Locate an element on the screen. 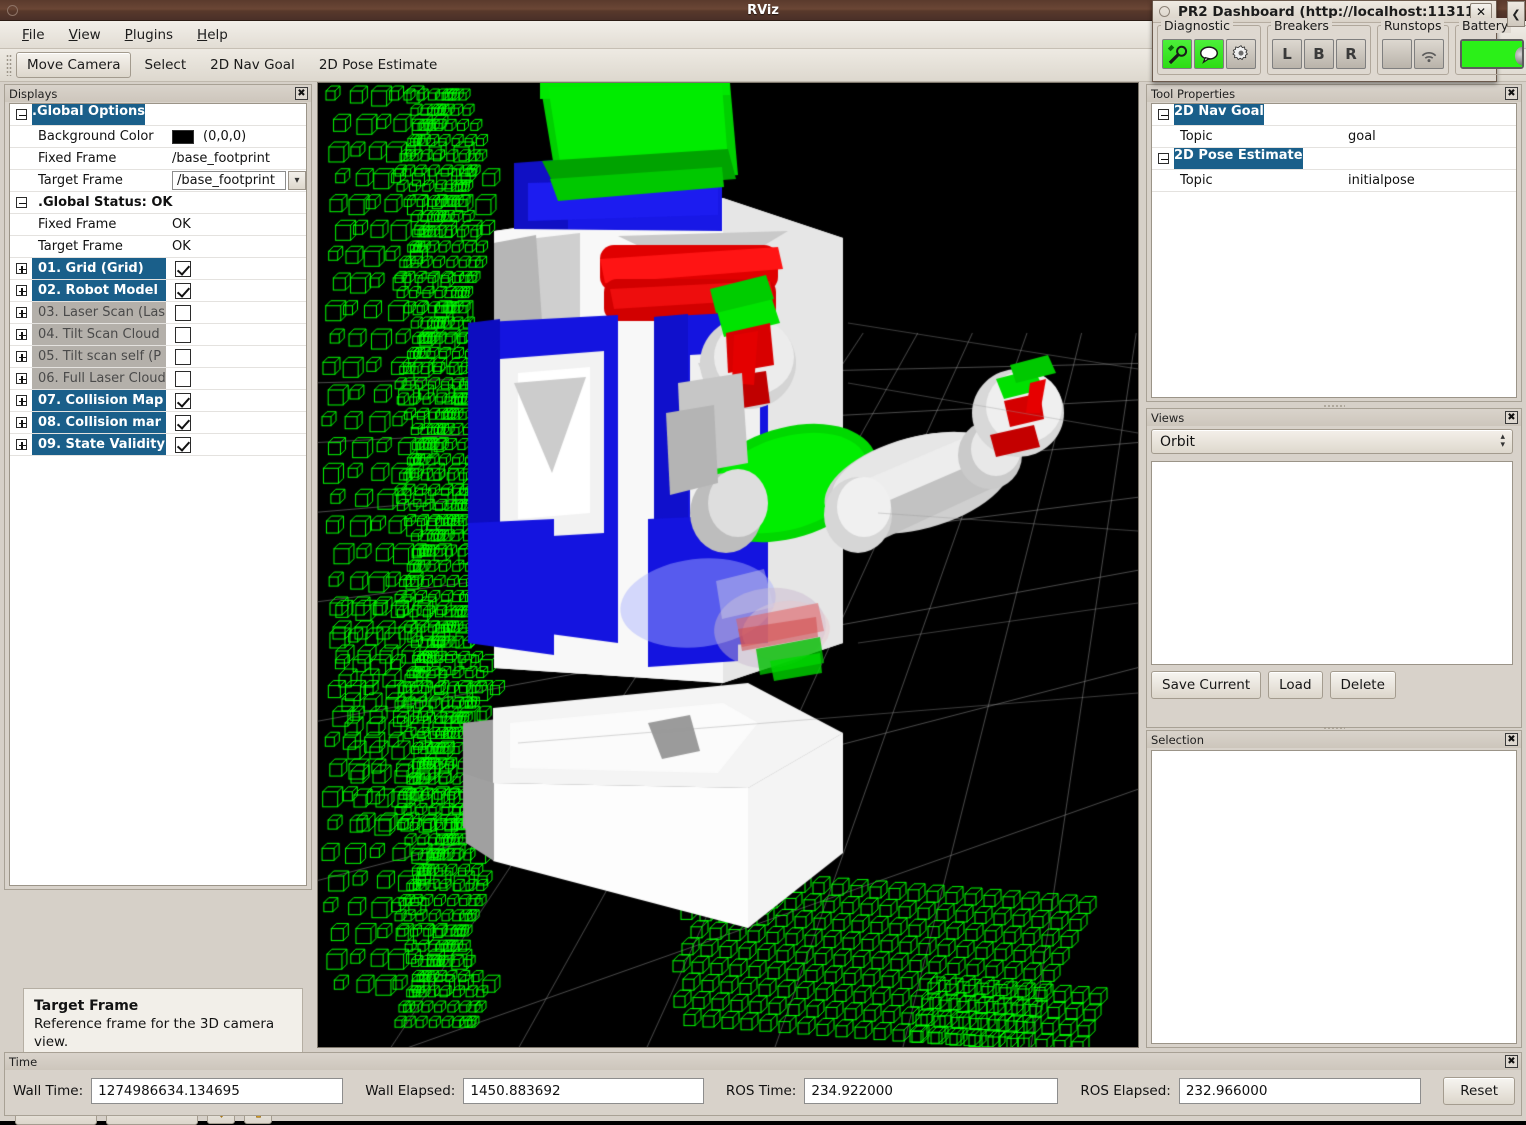  row-value: /base_footprint ▾ is located at coordinates (236, 180).